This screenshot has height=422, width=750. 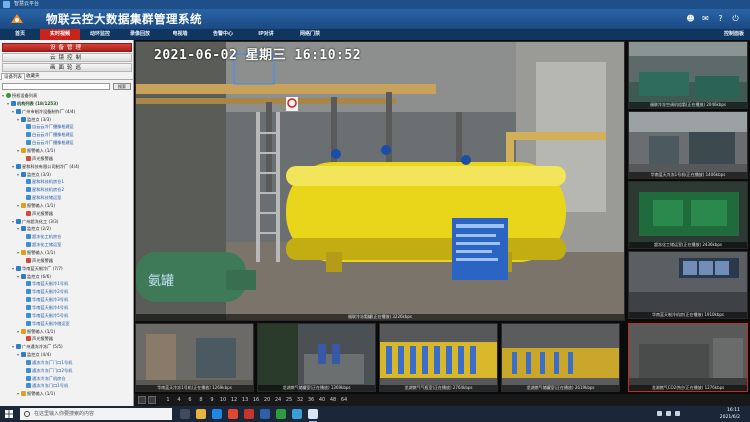 I want to click on taskbar-clock: 16:11 2021/6/2, so click(x=710, y=414).